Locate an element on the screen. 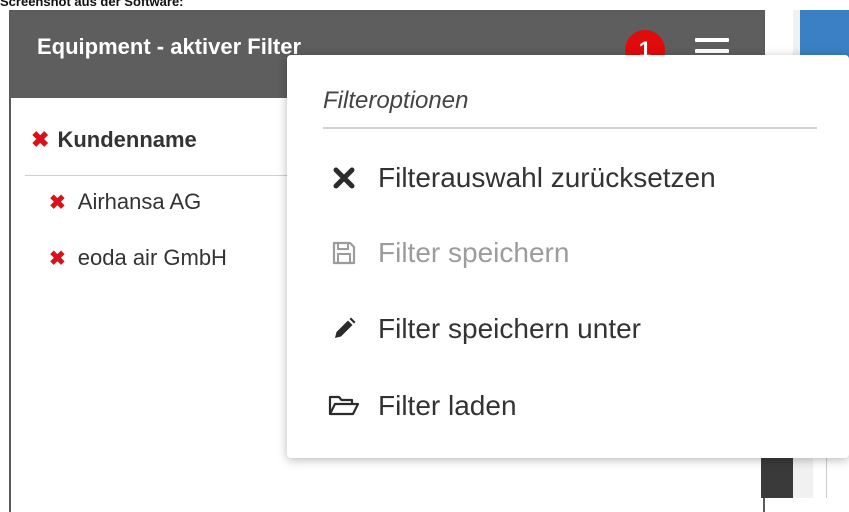 This screenshot has width=849, height=512. menu-item-label: Filter speichern is located at coordinates (474, 252).